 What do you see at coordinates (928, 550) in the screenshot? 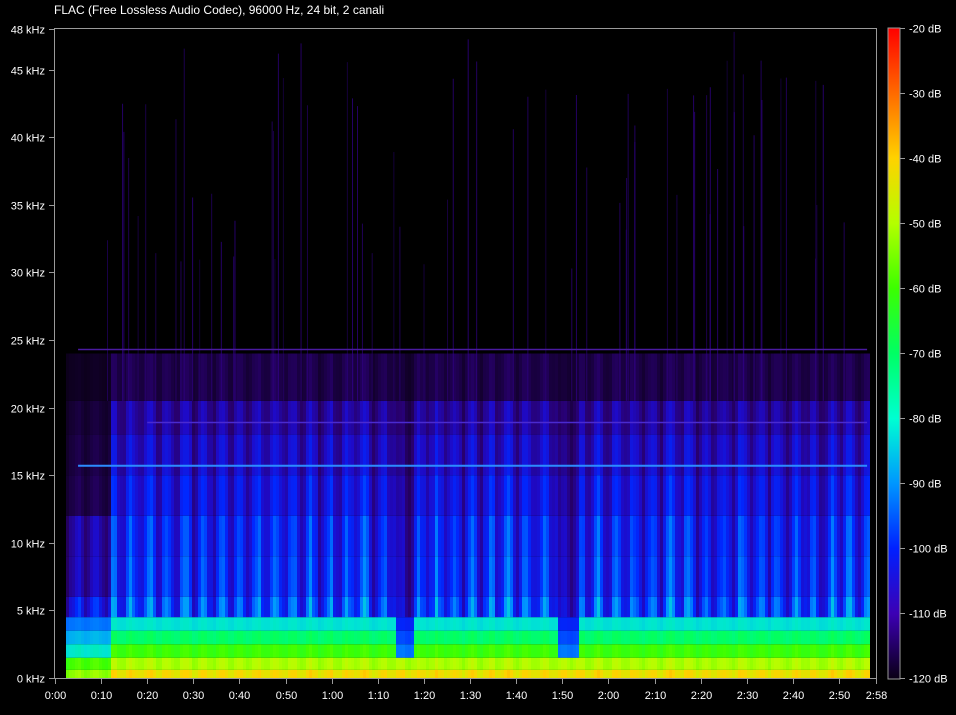
I see `color-bar-label: -100 dB` at bounding box center [928, 550].